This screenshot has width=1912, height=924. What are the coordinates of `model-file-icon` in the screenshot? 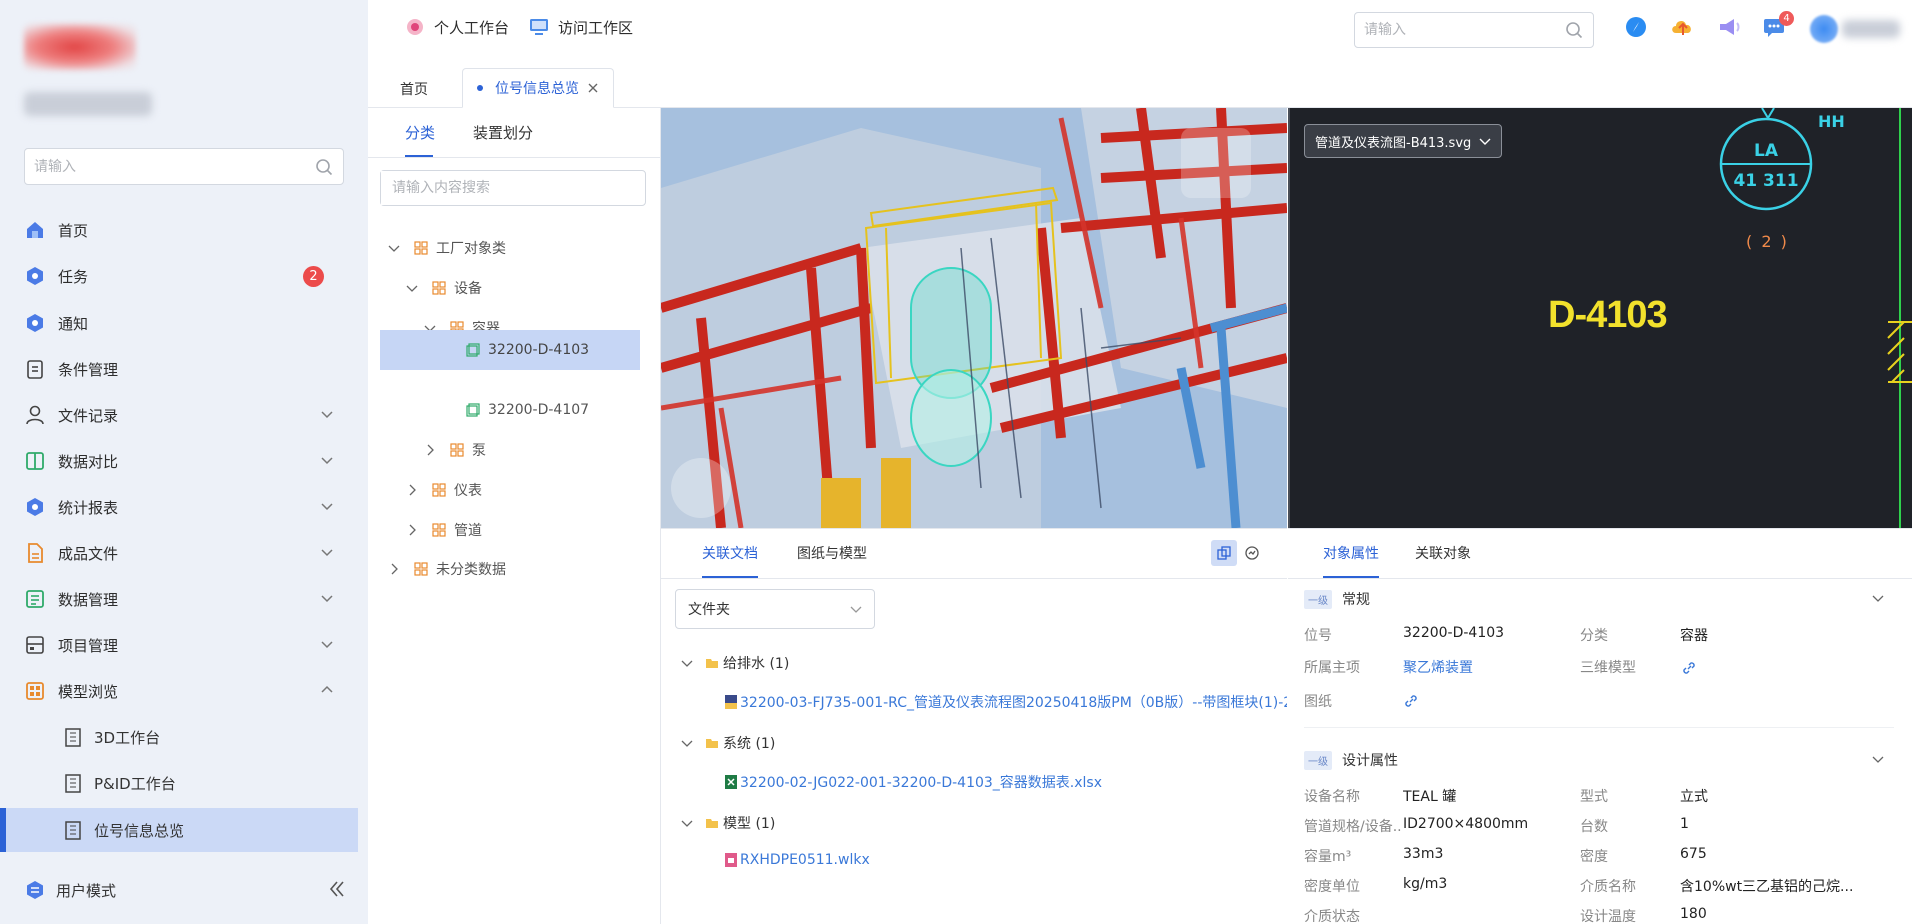 It's located at (731, 860).